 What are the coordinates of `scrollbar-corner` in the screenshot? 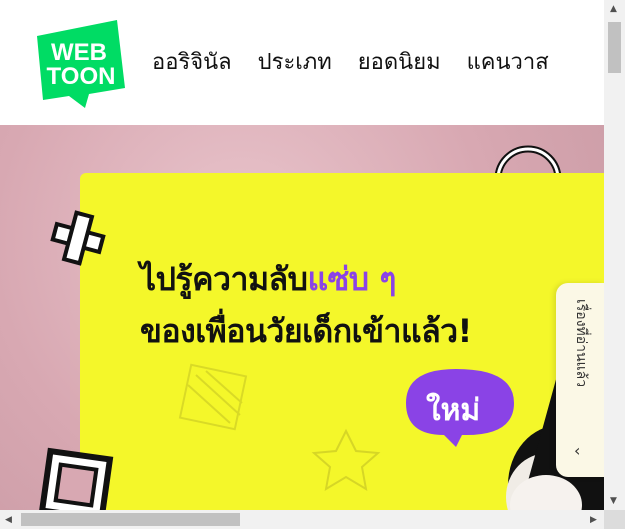 It's located at (614, 519).